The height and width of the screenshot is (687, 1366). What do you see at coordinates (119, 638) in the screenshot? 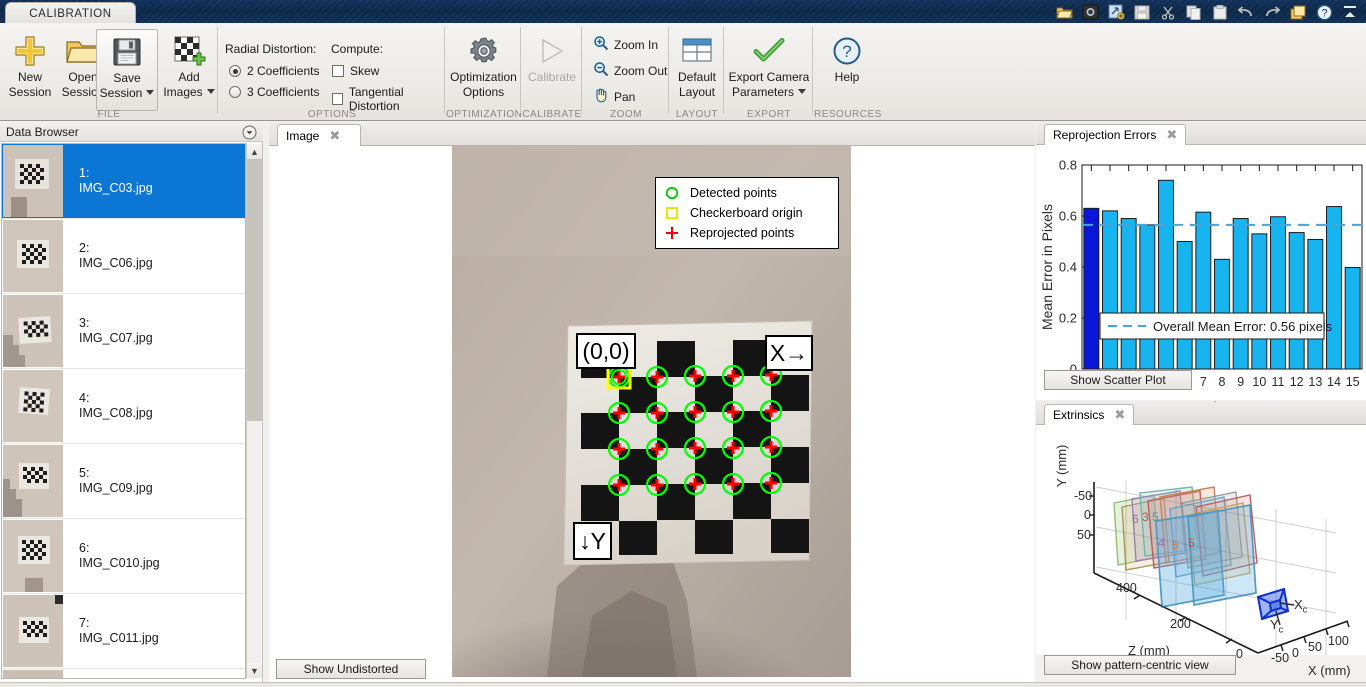
I see `list-item-filename: IMG_C011.jpg` at bounding box center [119, 638].